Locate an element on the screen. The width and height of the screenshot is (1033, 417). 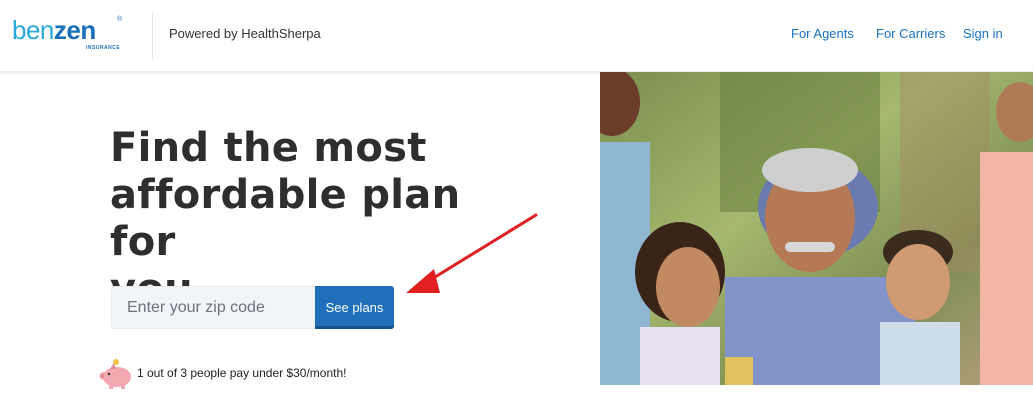
nav-sign-in: Sign in is located at coordinates (983, 33).